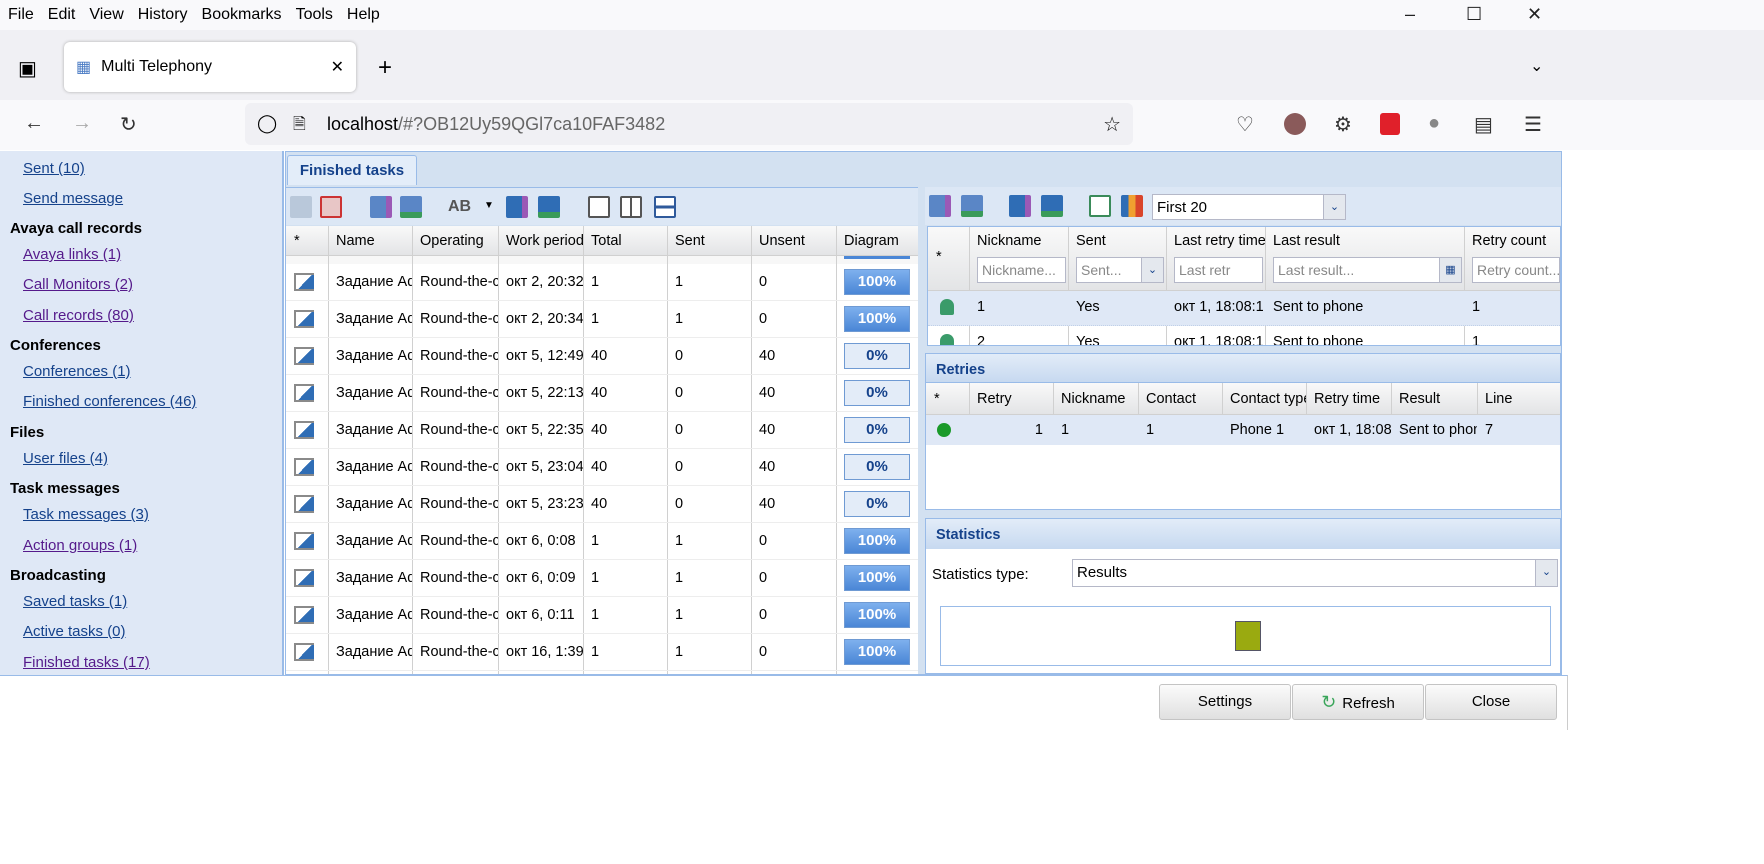 The image size is (1764, 864). I want to click on ab-menu-button: AB, so click(459, 207).